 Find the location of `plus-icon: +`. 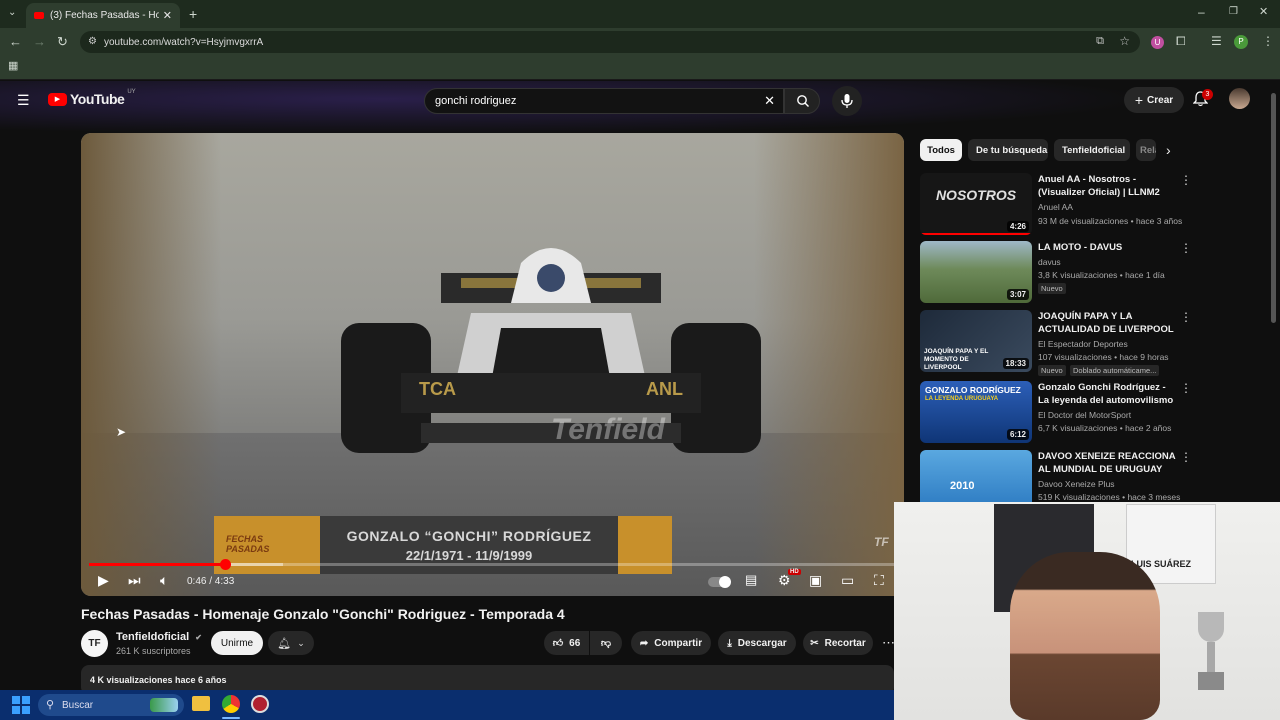

plus-icon: + is located at coordinates (1139, 100).